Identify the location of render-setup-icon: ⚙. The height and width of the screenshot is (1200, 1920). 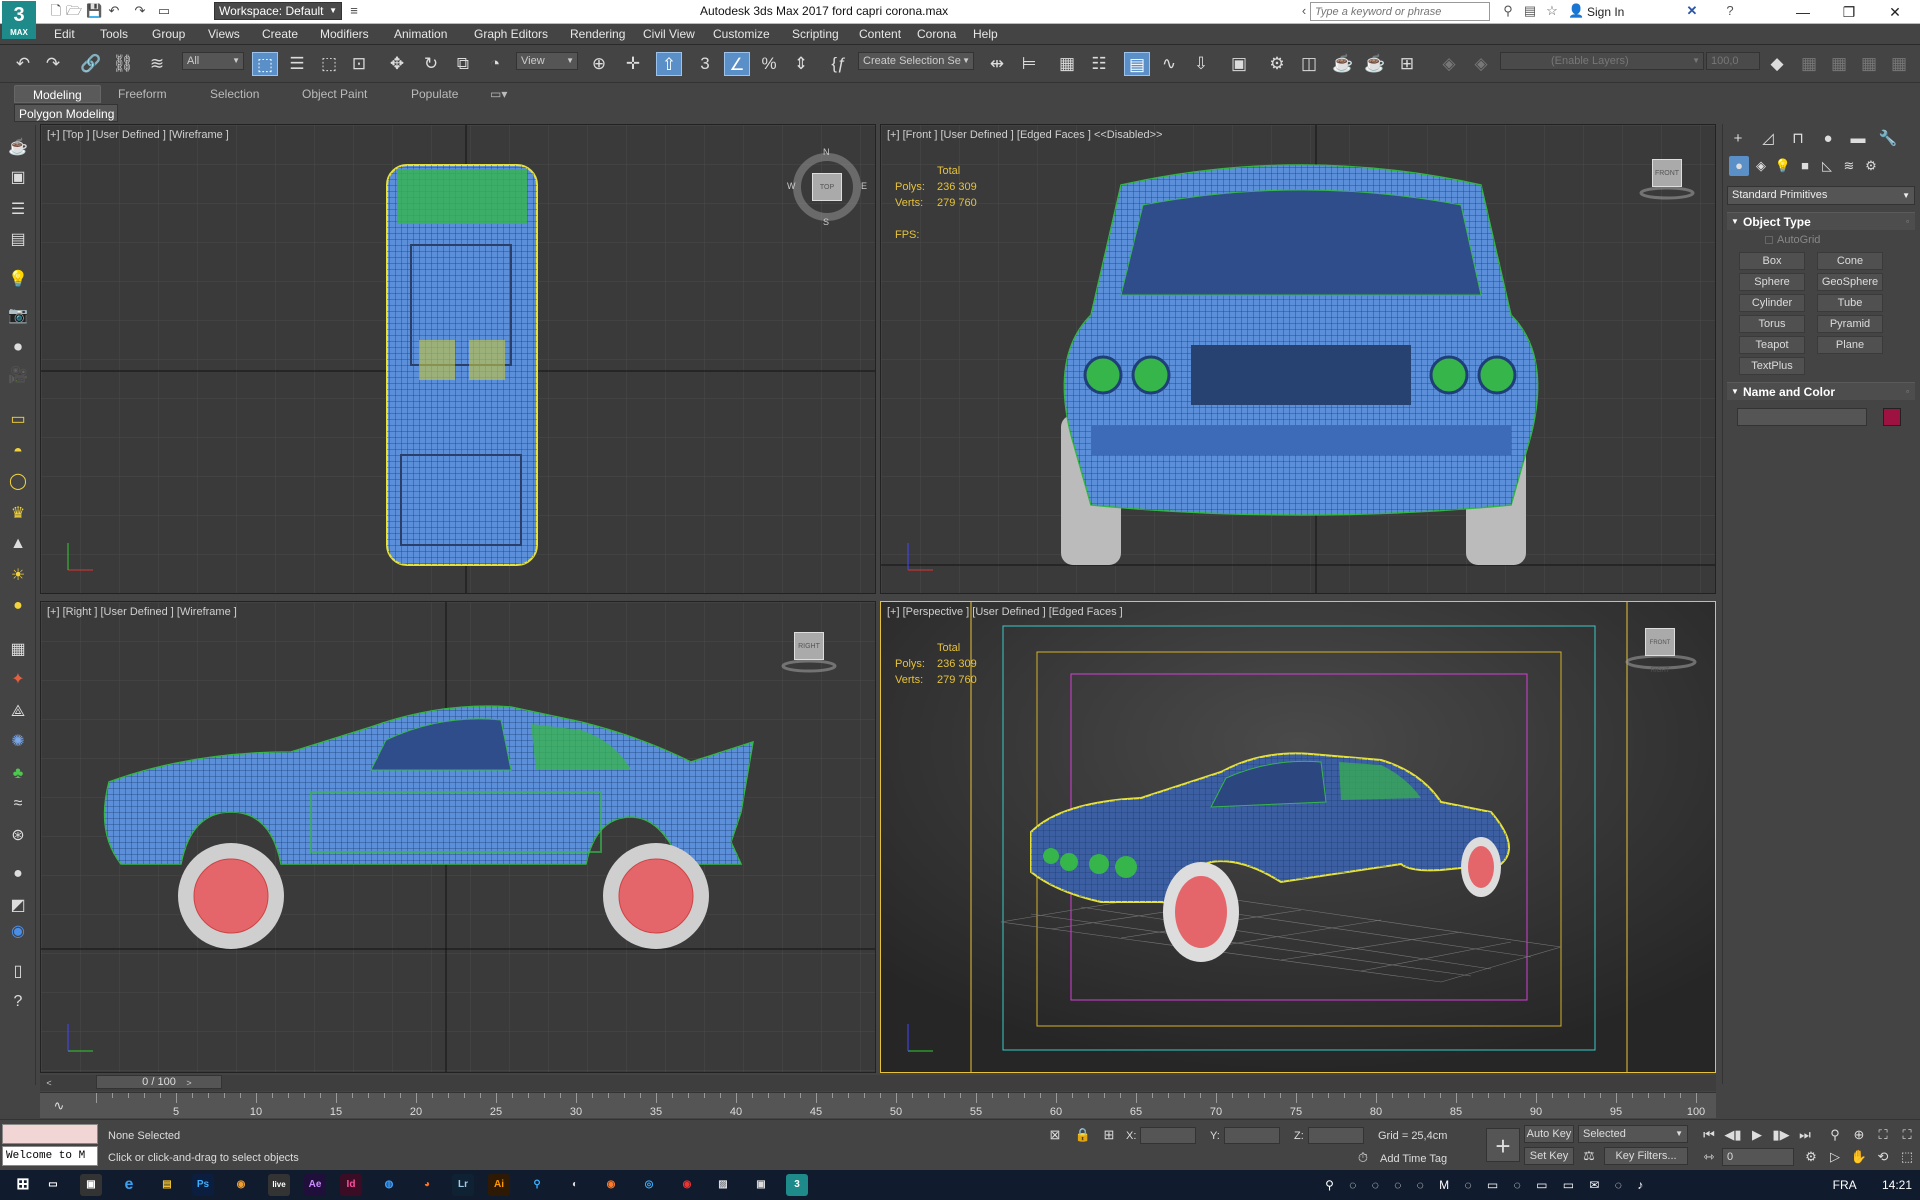
(1277, 64).